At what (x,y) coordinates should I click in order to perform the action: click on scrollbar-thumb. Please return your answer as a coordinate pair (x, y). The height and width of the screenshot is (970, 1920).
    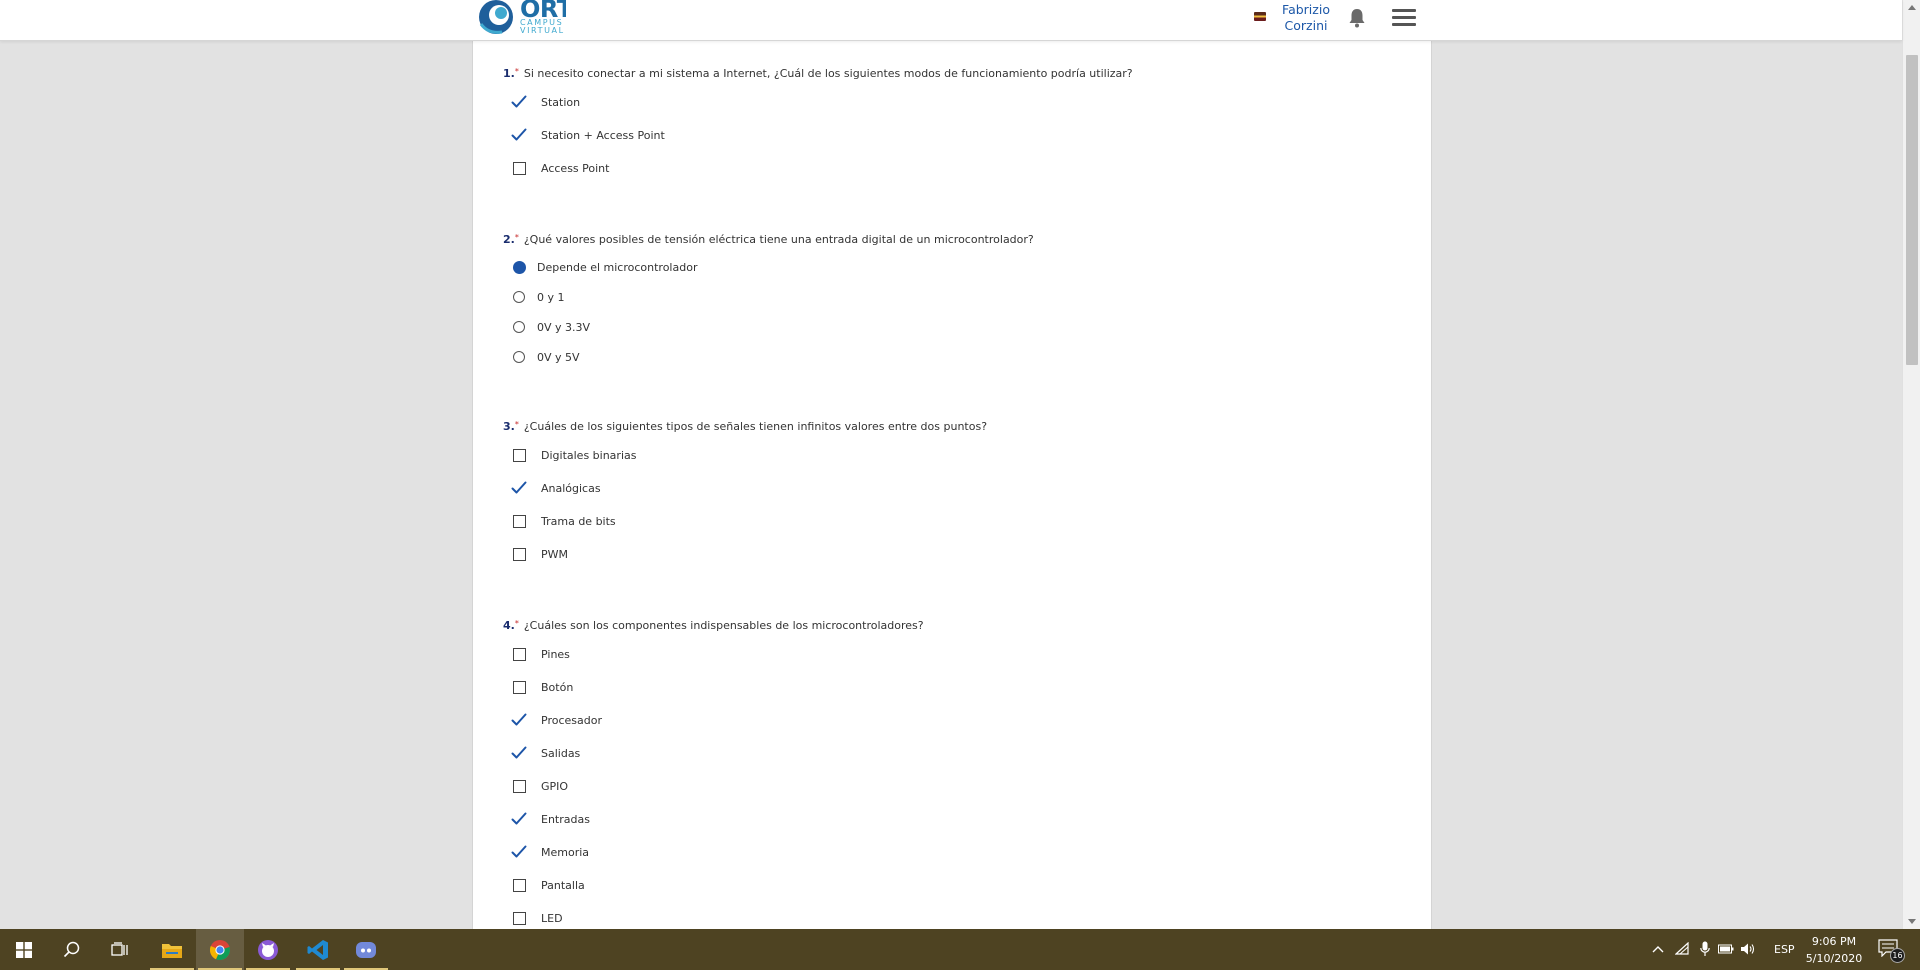
    Looking at the image, I should click on (1912, 210).